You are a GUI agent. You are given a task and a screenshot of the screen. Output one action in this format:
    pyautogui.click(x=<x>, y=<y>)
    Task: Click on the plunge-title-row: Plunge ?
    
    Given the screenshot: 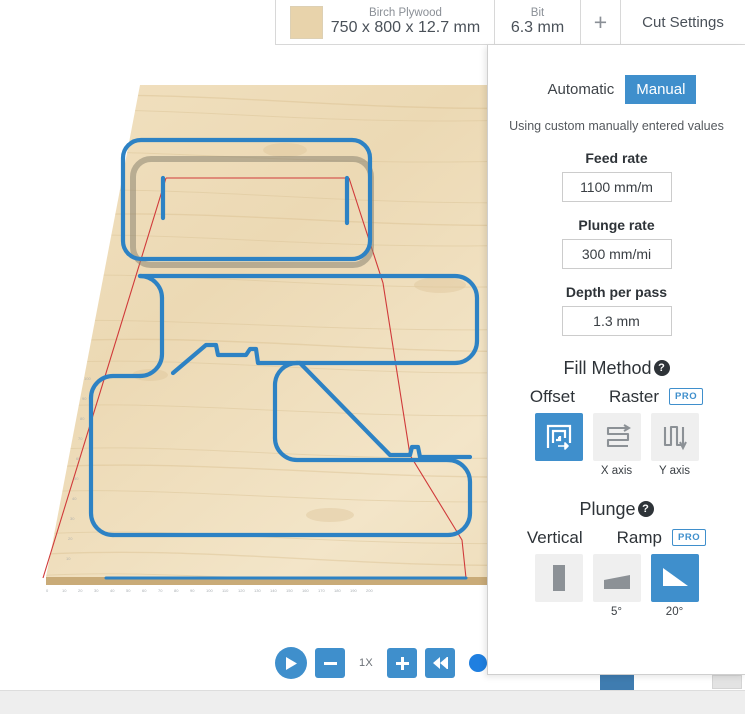 What is the action you would take?
    pyautogui.click(x=616, y=509)
    